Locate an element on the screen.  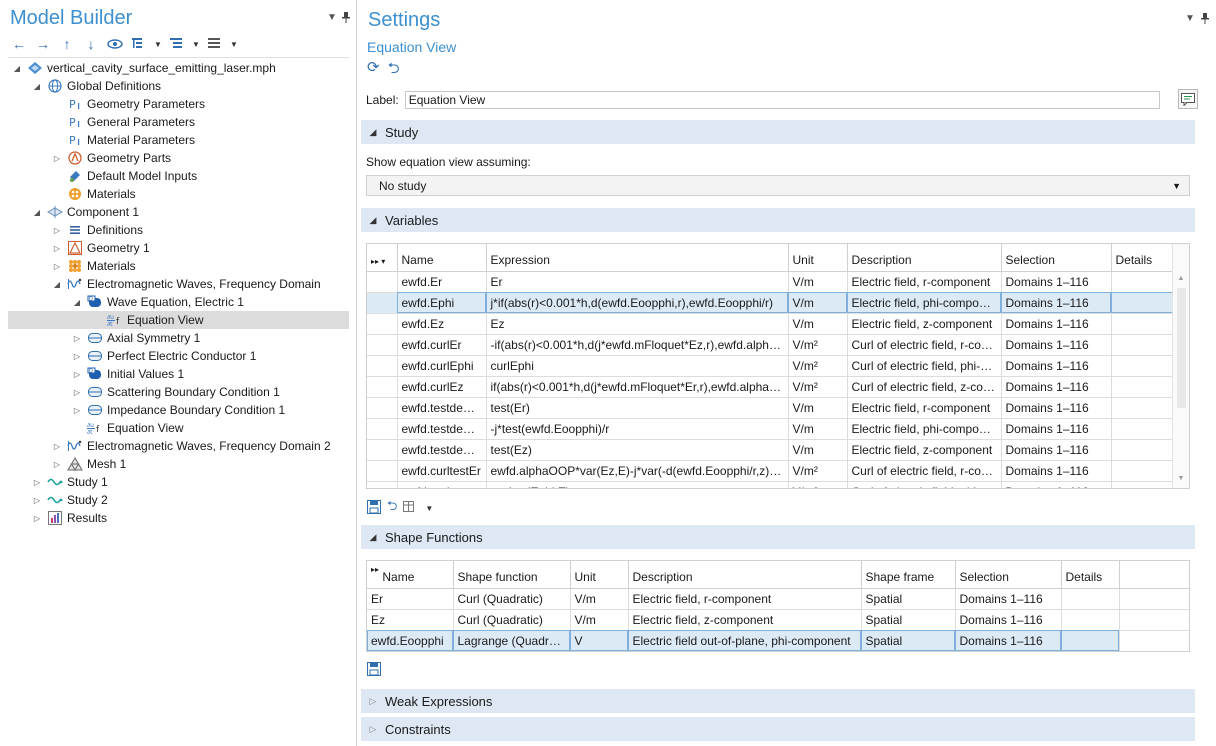
pin-icon is located at coordinates (1205, 20).